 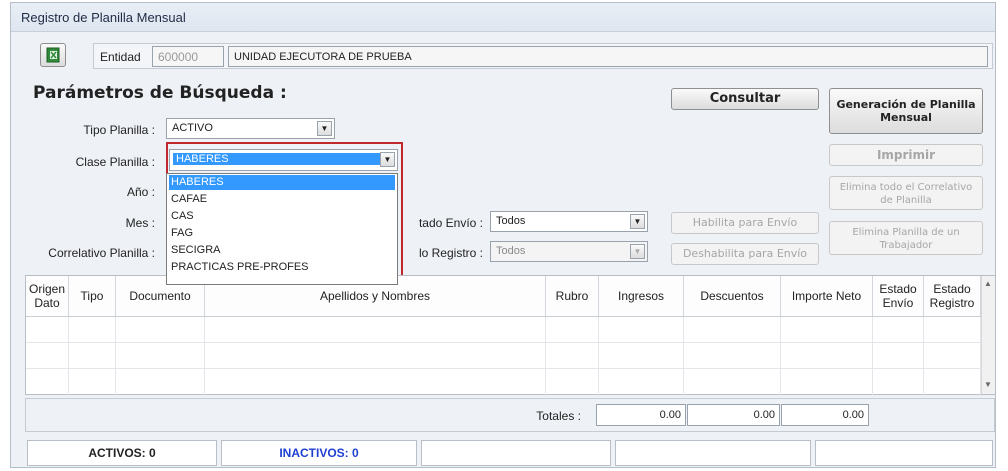 I want to click on column-header: Rubro, so click(x=572, y=296).